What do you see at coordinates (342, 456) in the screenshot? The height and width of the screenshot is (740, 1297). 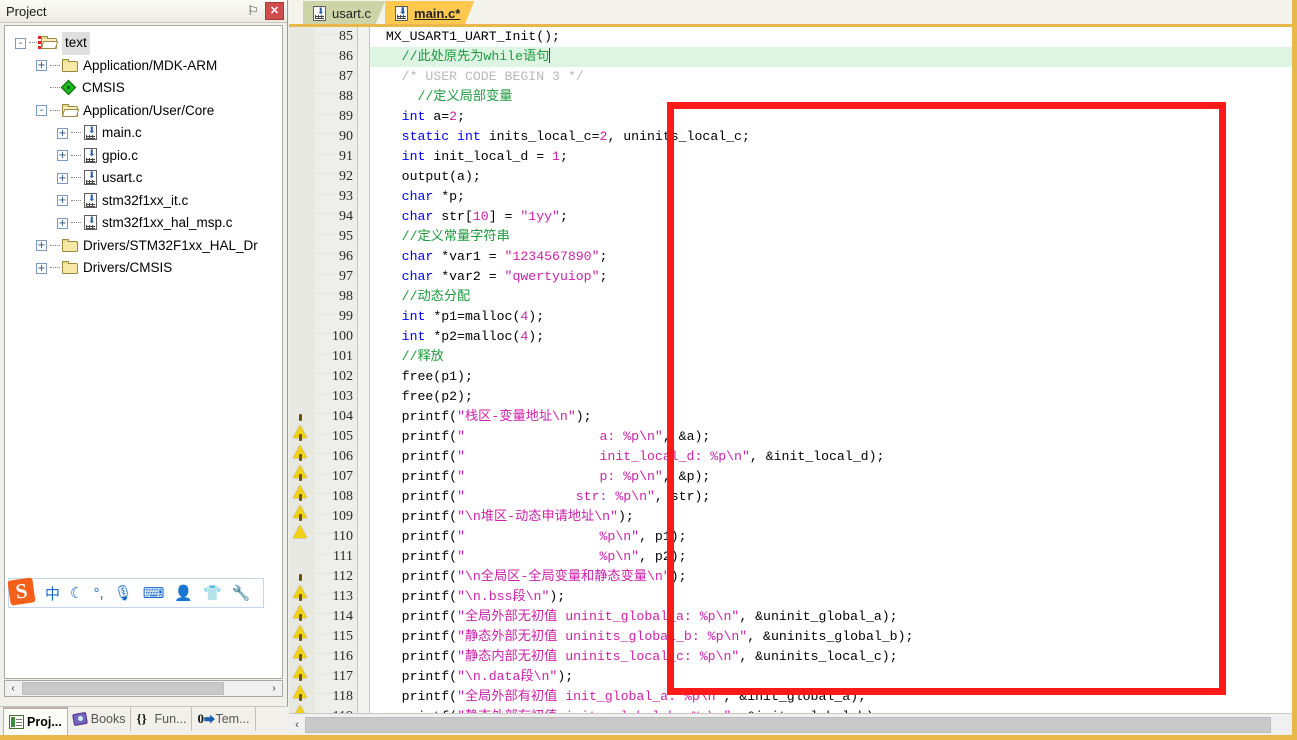 I see `line-number: 106` at bounding box center [342, 456].